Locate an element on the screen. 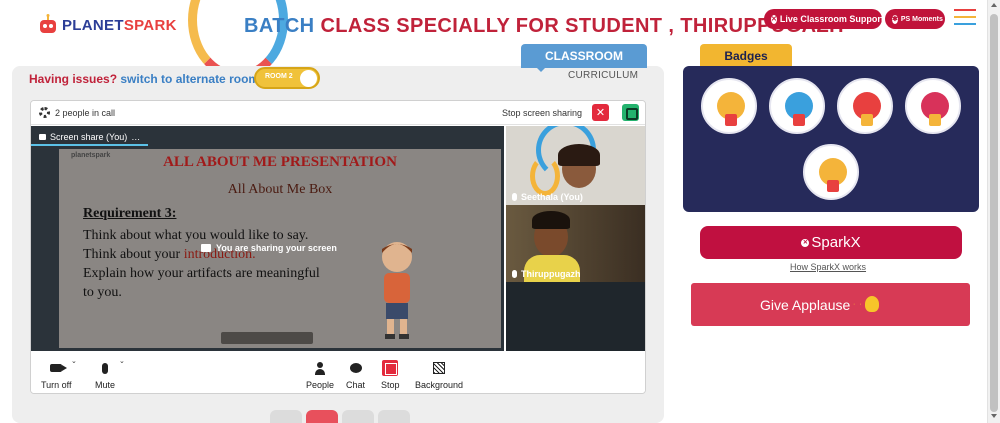  live-support-button: ✕ Live Classroom Support is located at coordinates (824, 19).